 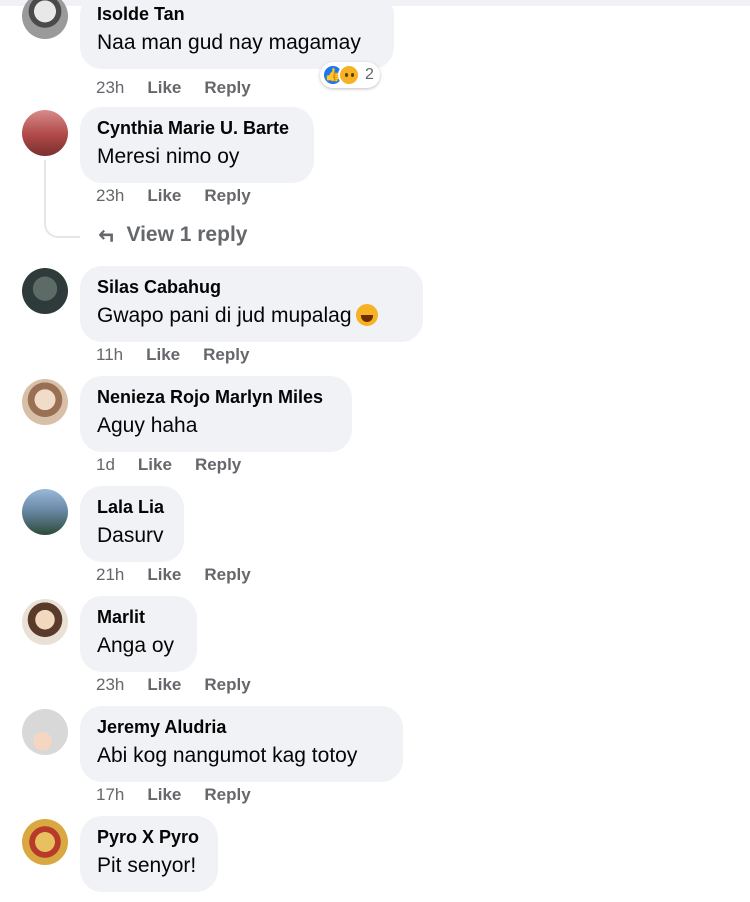 I want to click on comment-actions: 11h Like Reply, so click(x=172, y=355).